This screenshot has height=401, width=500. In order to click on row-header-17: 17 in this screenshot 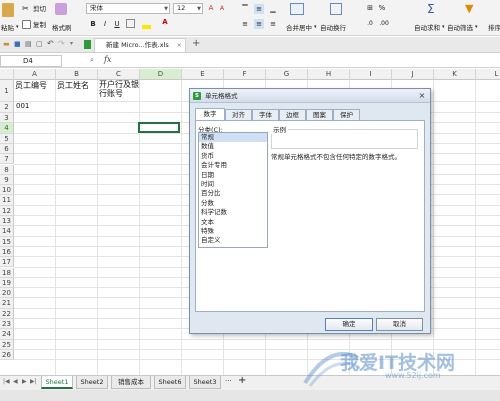, I will do `click(7, 262)`.